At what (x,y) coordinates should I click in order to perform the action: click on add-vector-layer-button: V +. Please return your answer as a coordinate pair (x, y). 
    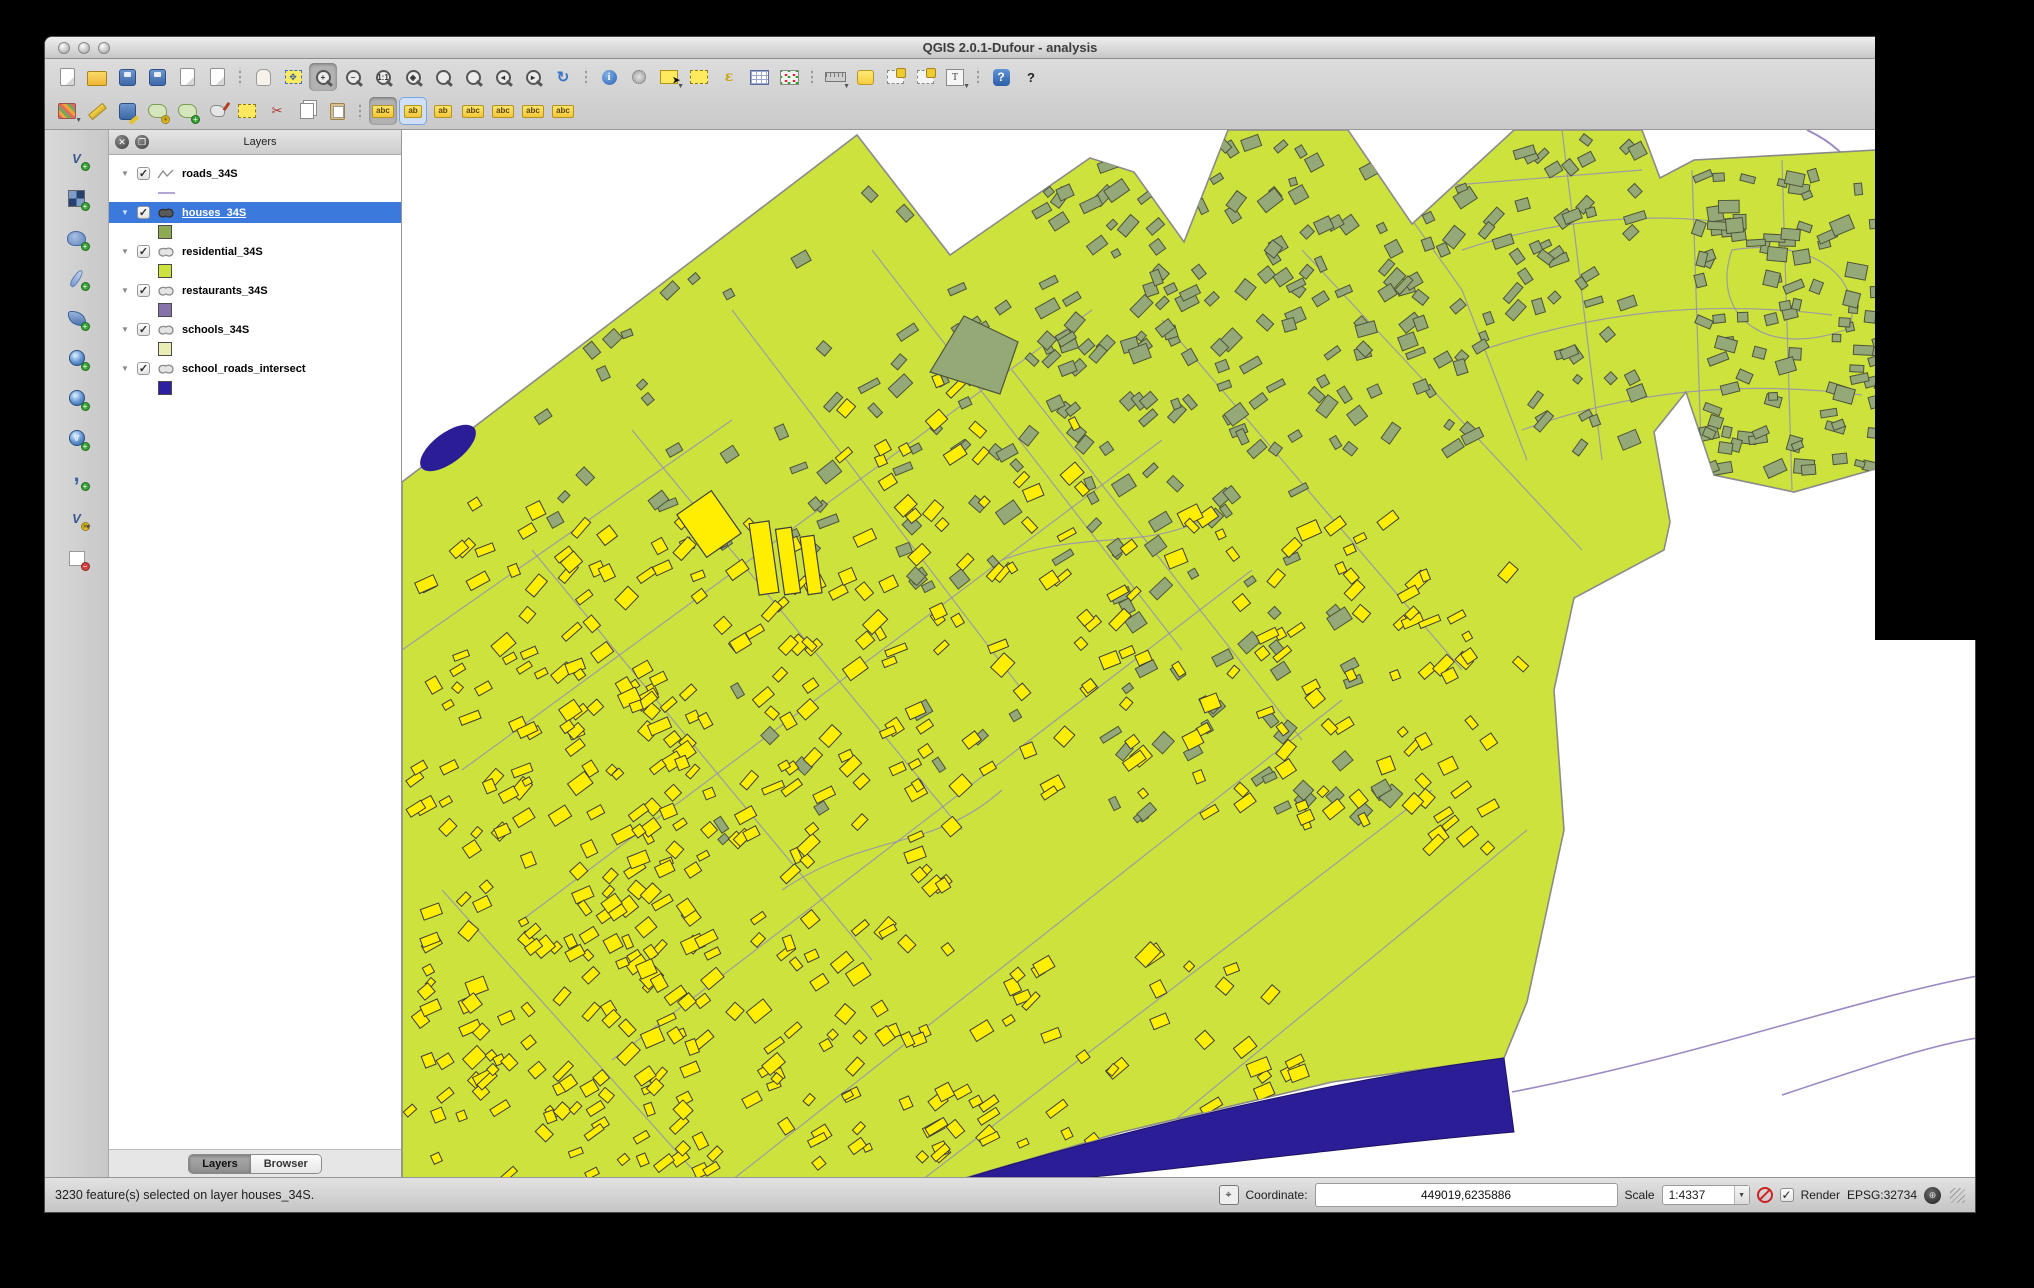
    Looking at the image, I should click on (77, 158).